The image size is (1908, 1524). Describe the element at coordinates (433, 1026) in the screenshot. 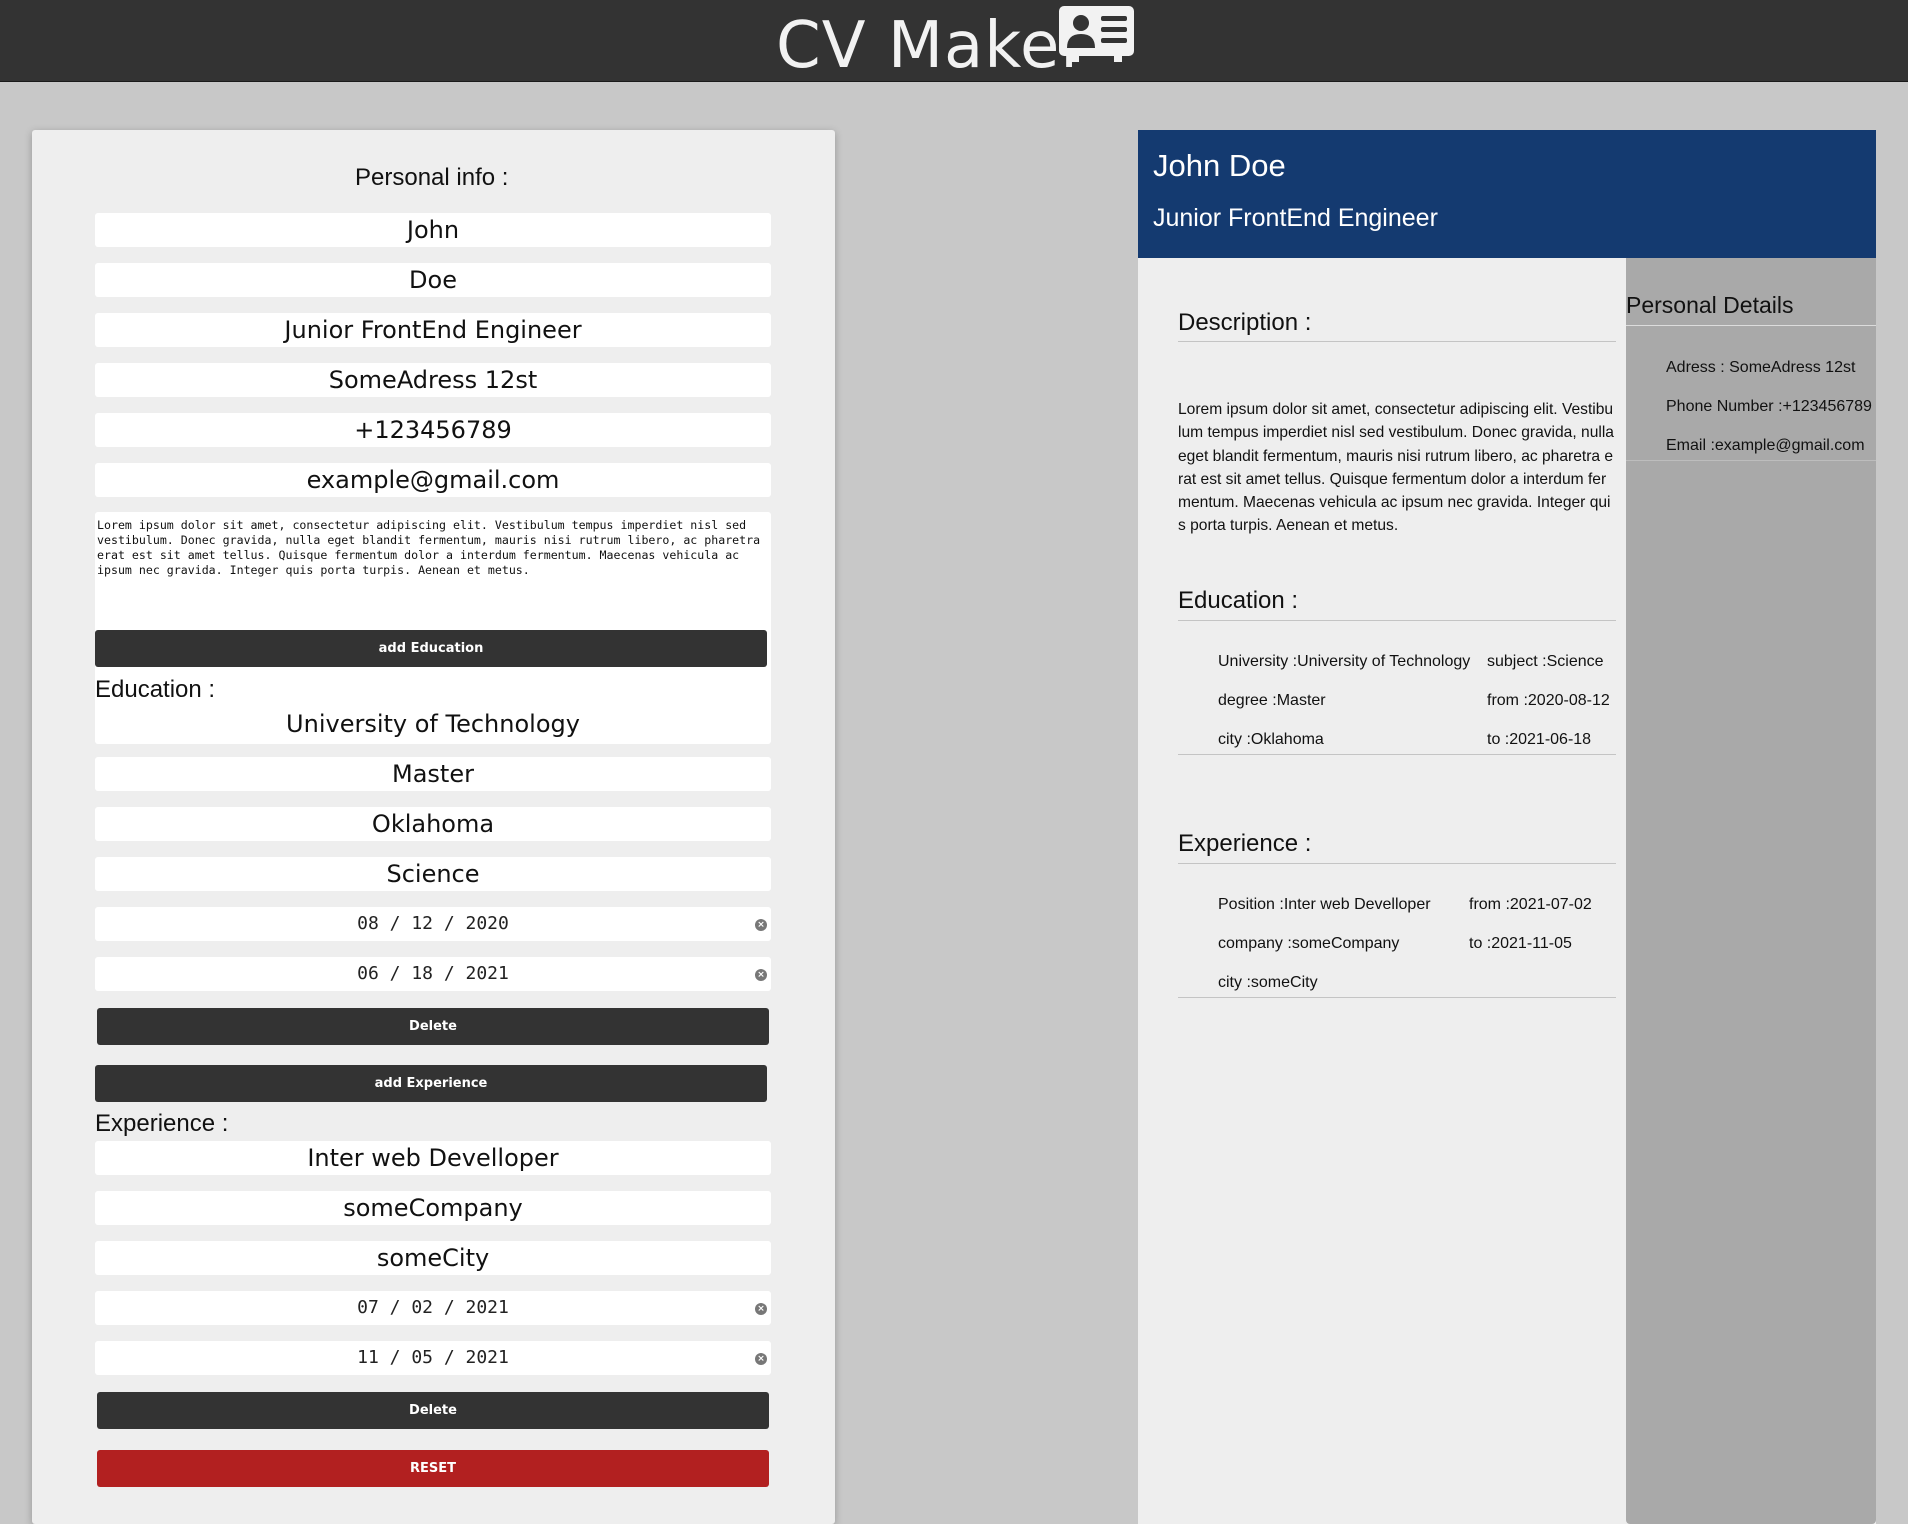

I see `delete-education-button: Delete` at that location.